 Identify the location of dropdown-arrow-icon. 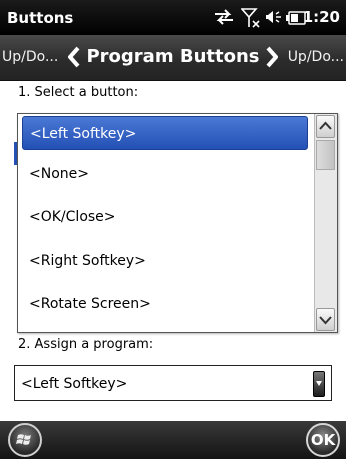
(319, 384).